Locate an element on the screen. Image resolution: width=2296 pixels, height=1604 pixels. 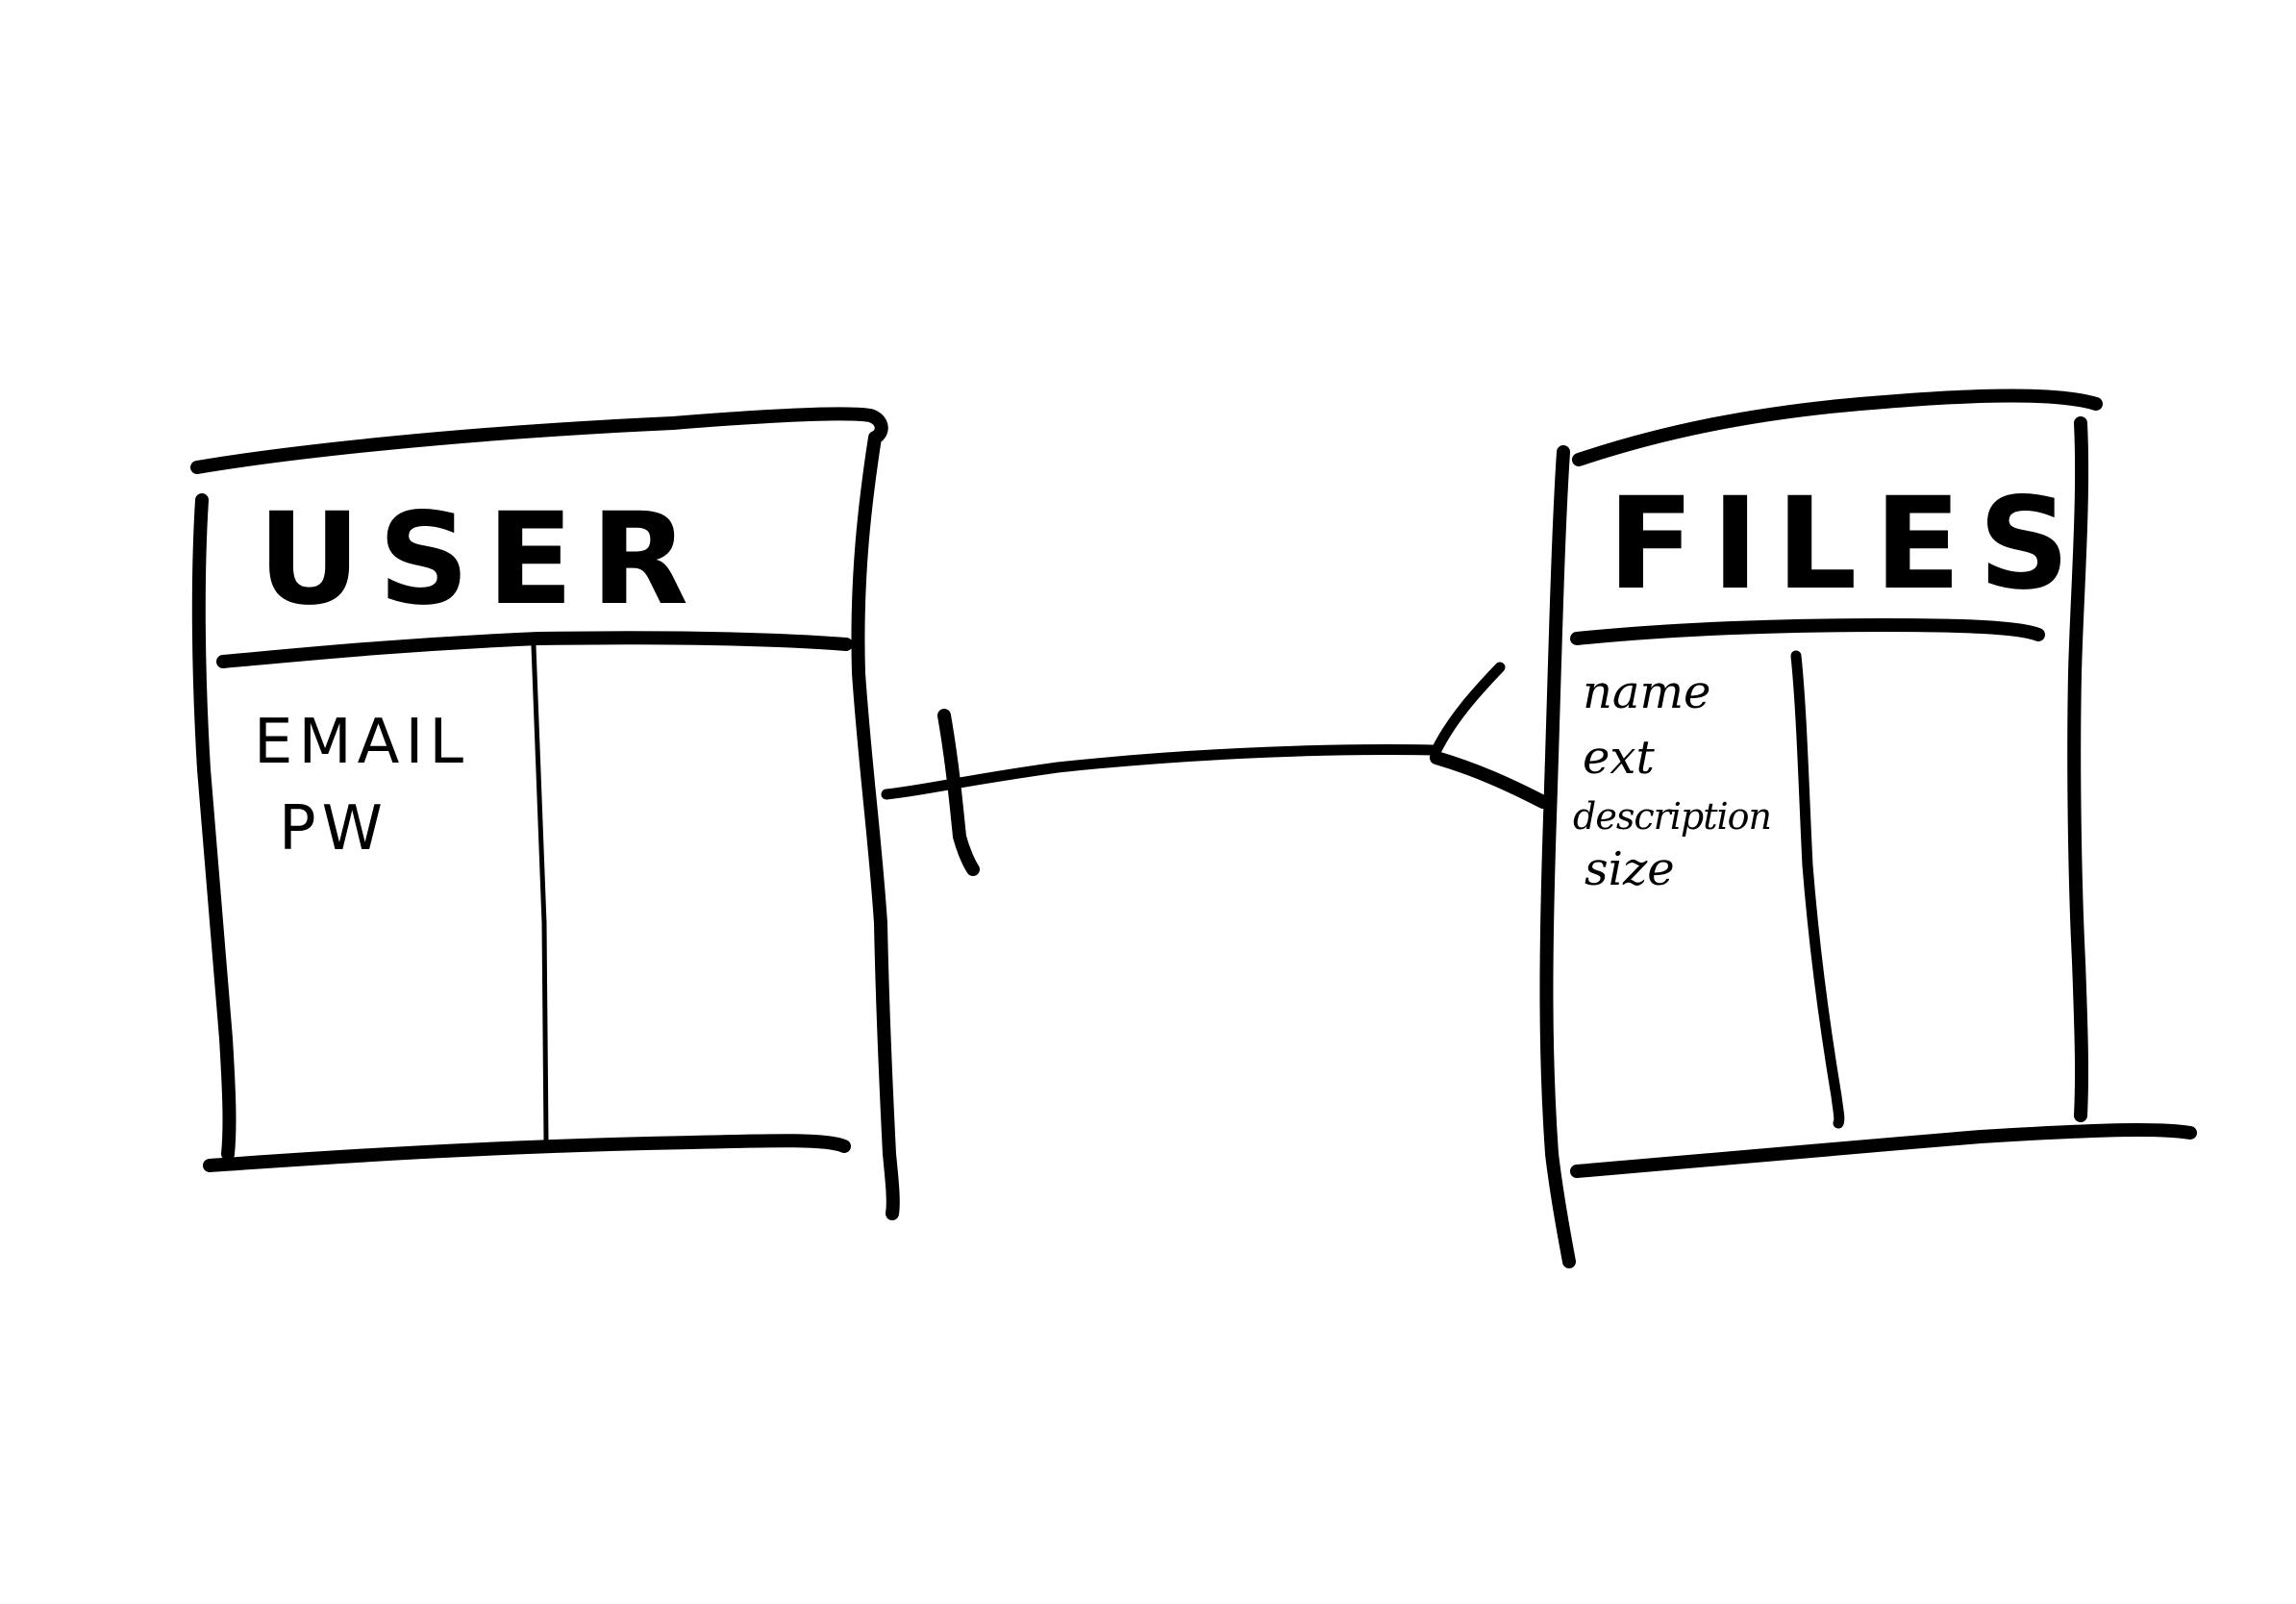
user-column-divider is located at coordinates (540, 893).